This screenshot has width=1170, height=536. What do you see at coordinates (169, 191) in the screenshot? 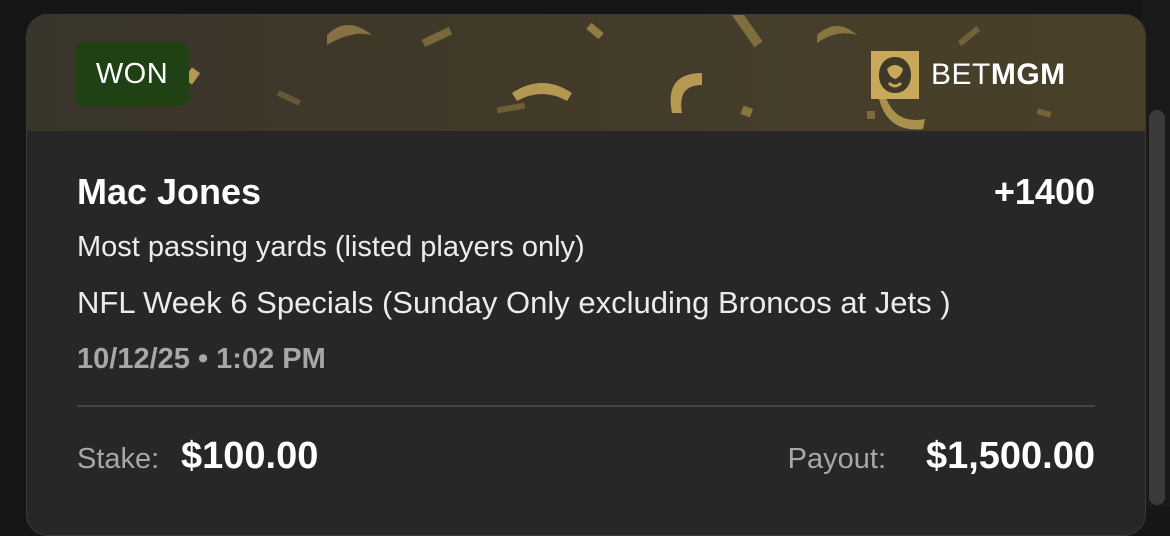
I see `player-name: Mac Jones` at bounding box center [169, 191].